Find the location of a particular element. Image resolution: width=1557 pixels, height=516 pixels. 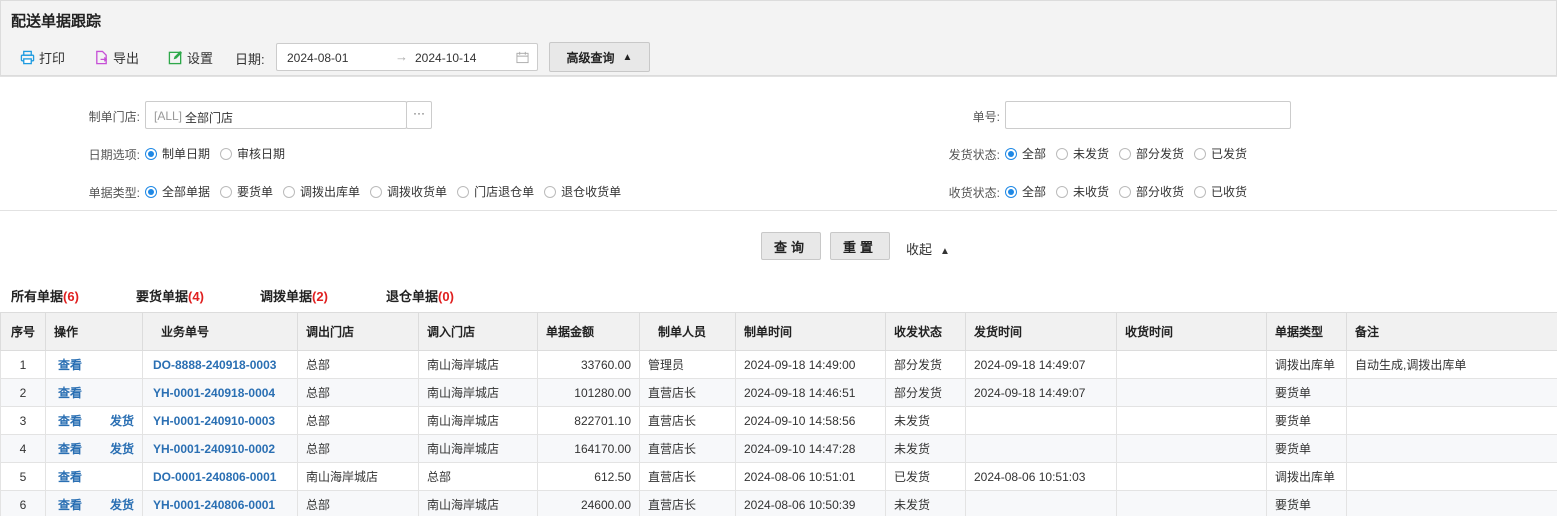

col-header: 收货时间 is located at coordinates (1191, 331).